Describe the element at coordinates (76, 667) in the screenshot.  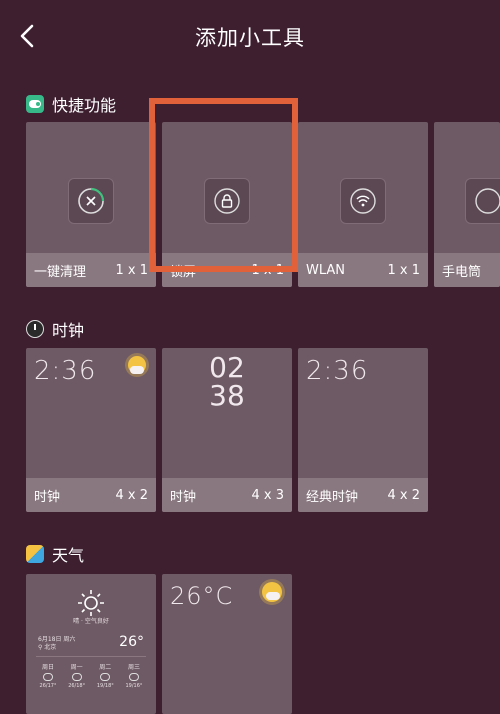
I see `forecast-day-label: 周一` at that location.